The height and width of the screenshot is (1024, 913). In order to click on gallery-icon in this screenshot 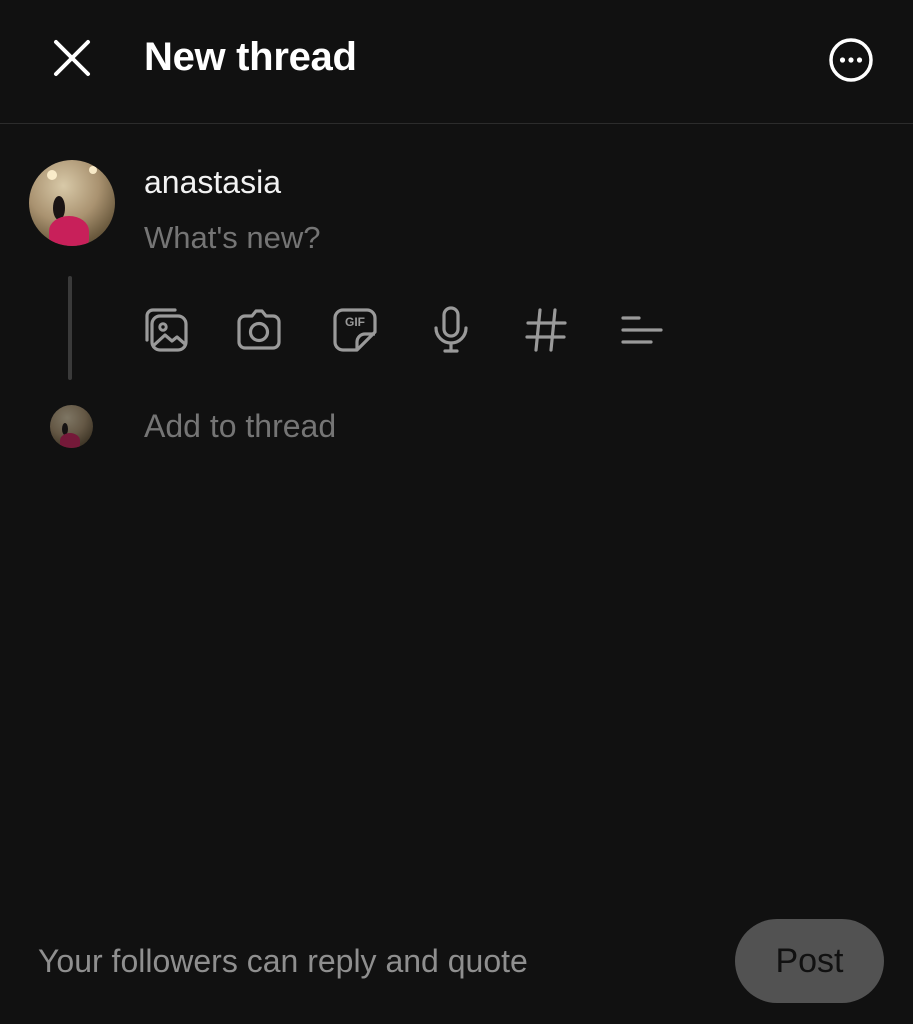, I will do `click(166, 330)`.